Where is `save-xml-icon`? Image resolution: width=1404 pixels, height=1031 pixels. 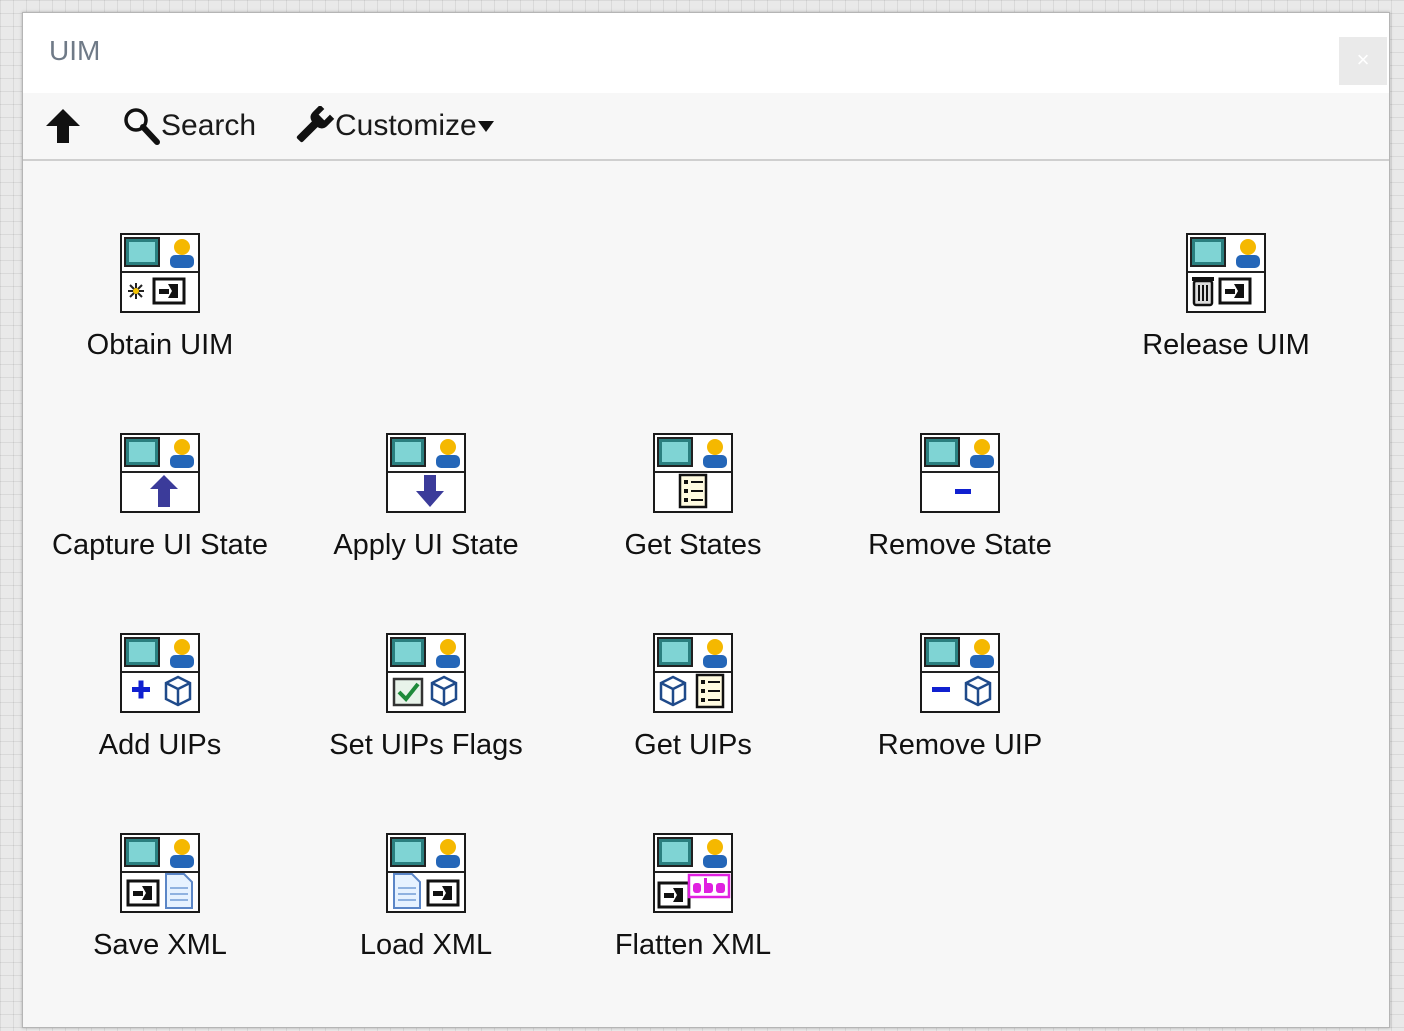 save-xml-icon is located at coordinates (160, 873).